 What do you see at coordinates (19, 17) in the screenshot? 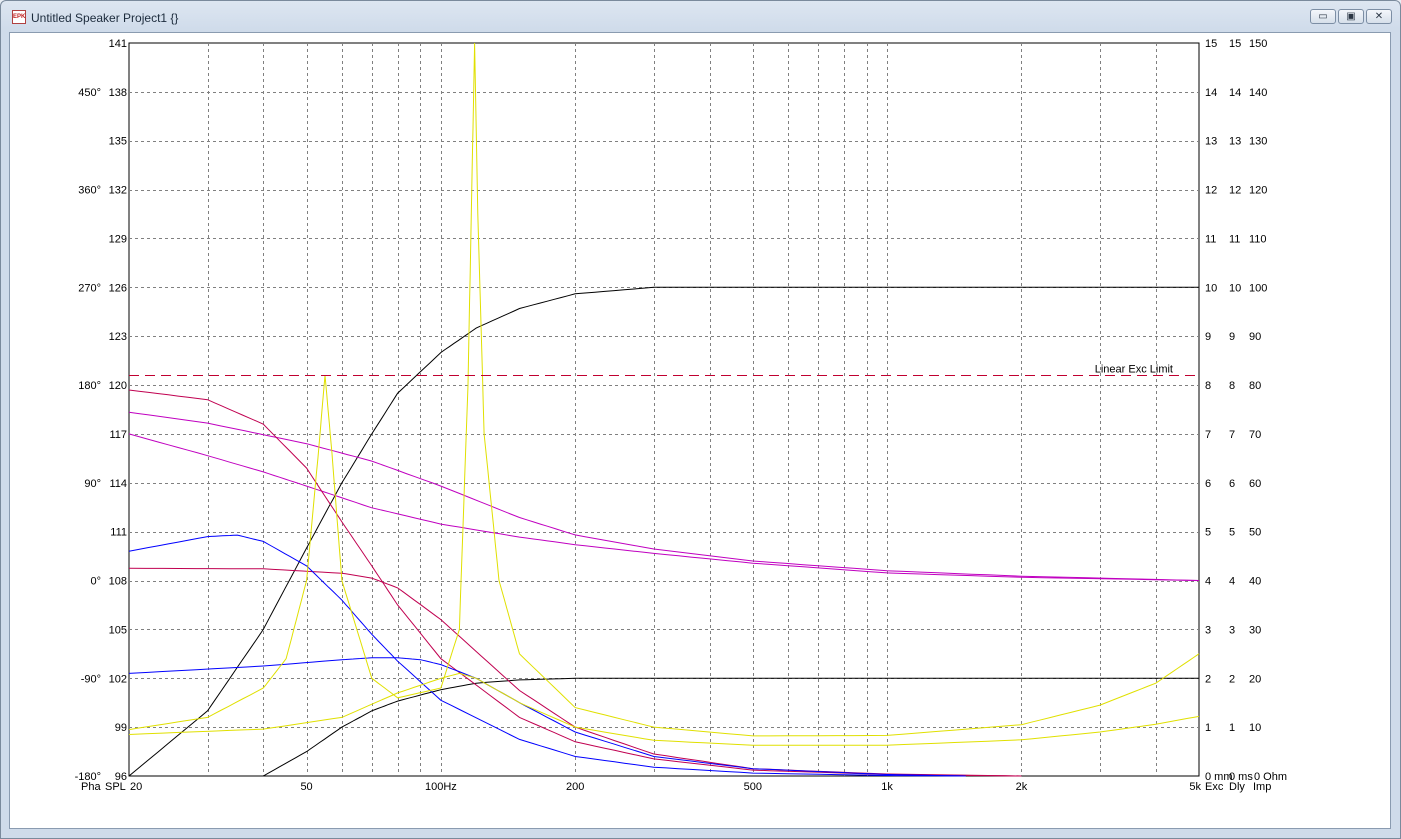
I see `app-icon: EPK` at bounding box center [19, 17].